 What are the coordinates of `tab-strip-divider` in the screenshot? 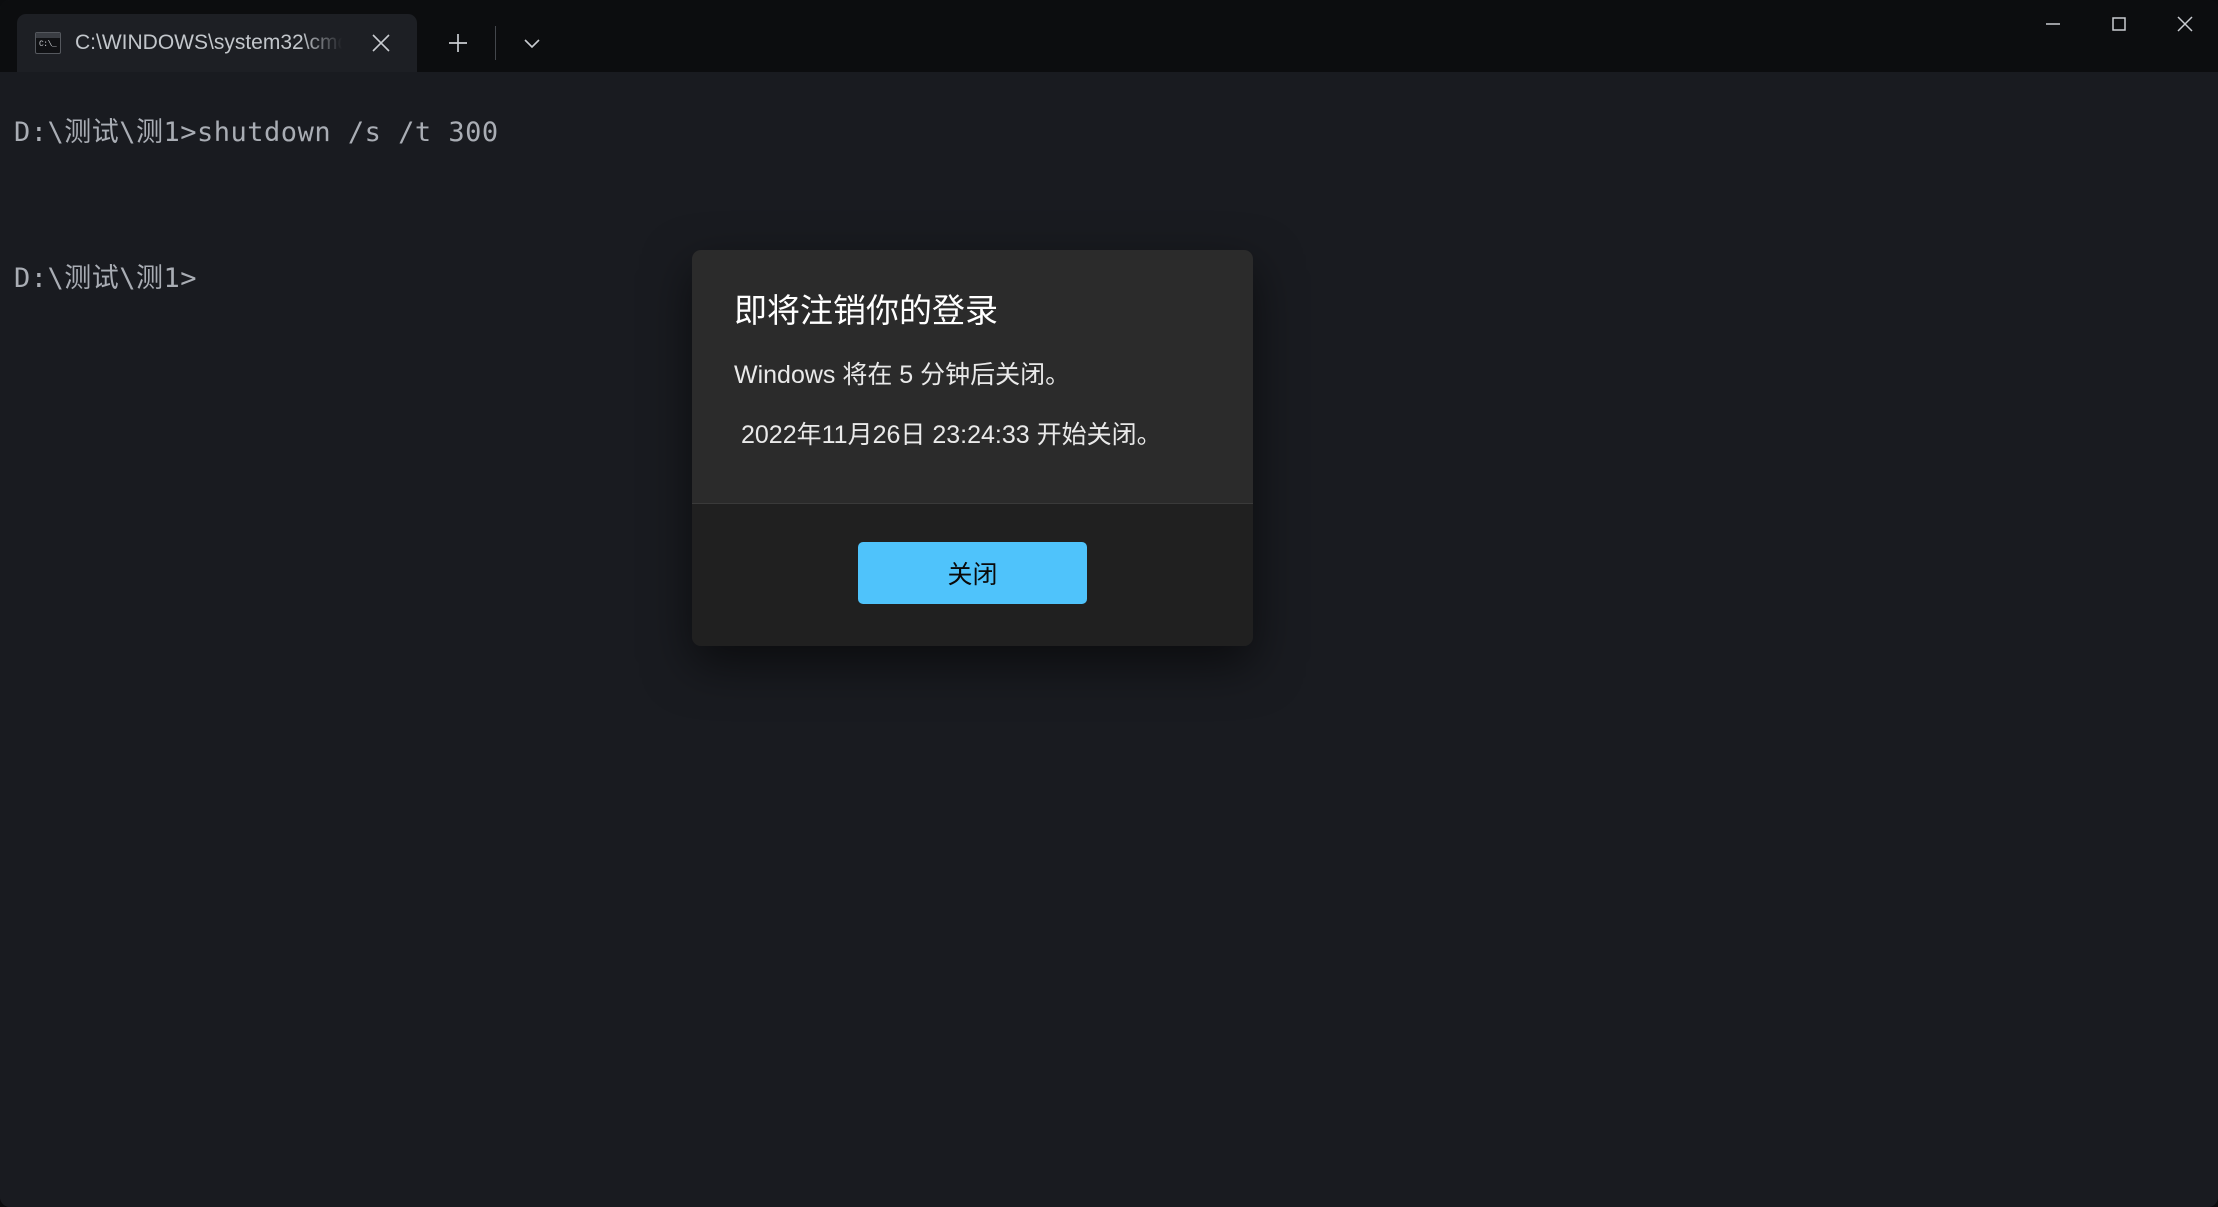 It's located at (495, 43).